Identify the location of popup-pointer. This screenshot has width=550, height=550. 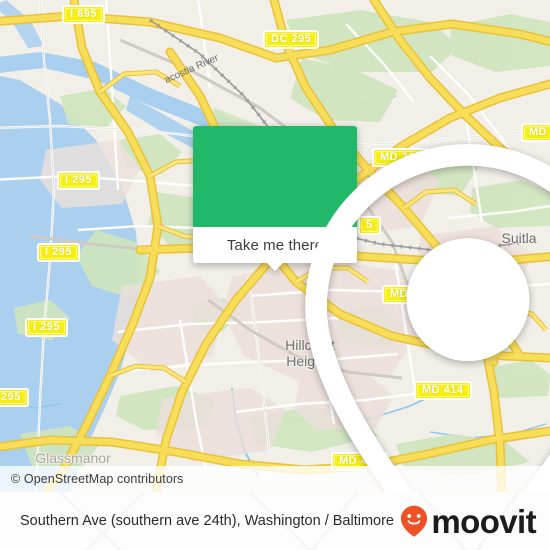
(275, 266).